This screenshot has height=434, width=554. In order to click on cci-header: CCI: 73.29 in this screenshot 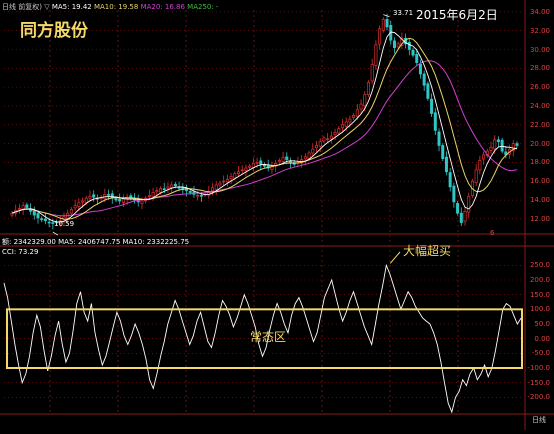, I will do `click(20, 252)`.